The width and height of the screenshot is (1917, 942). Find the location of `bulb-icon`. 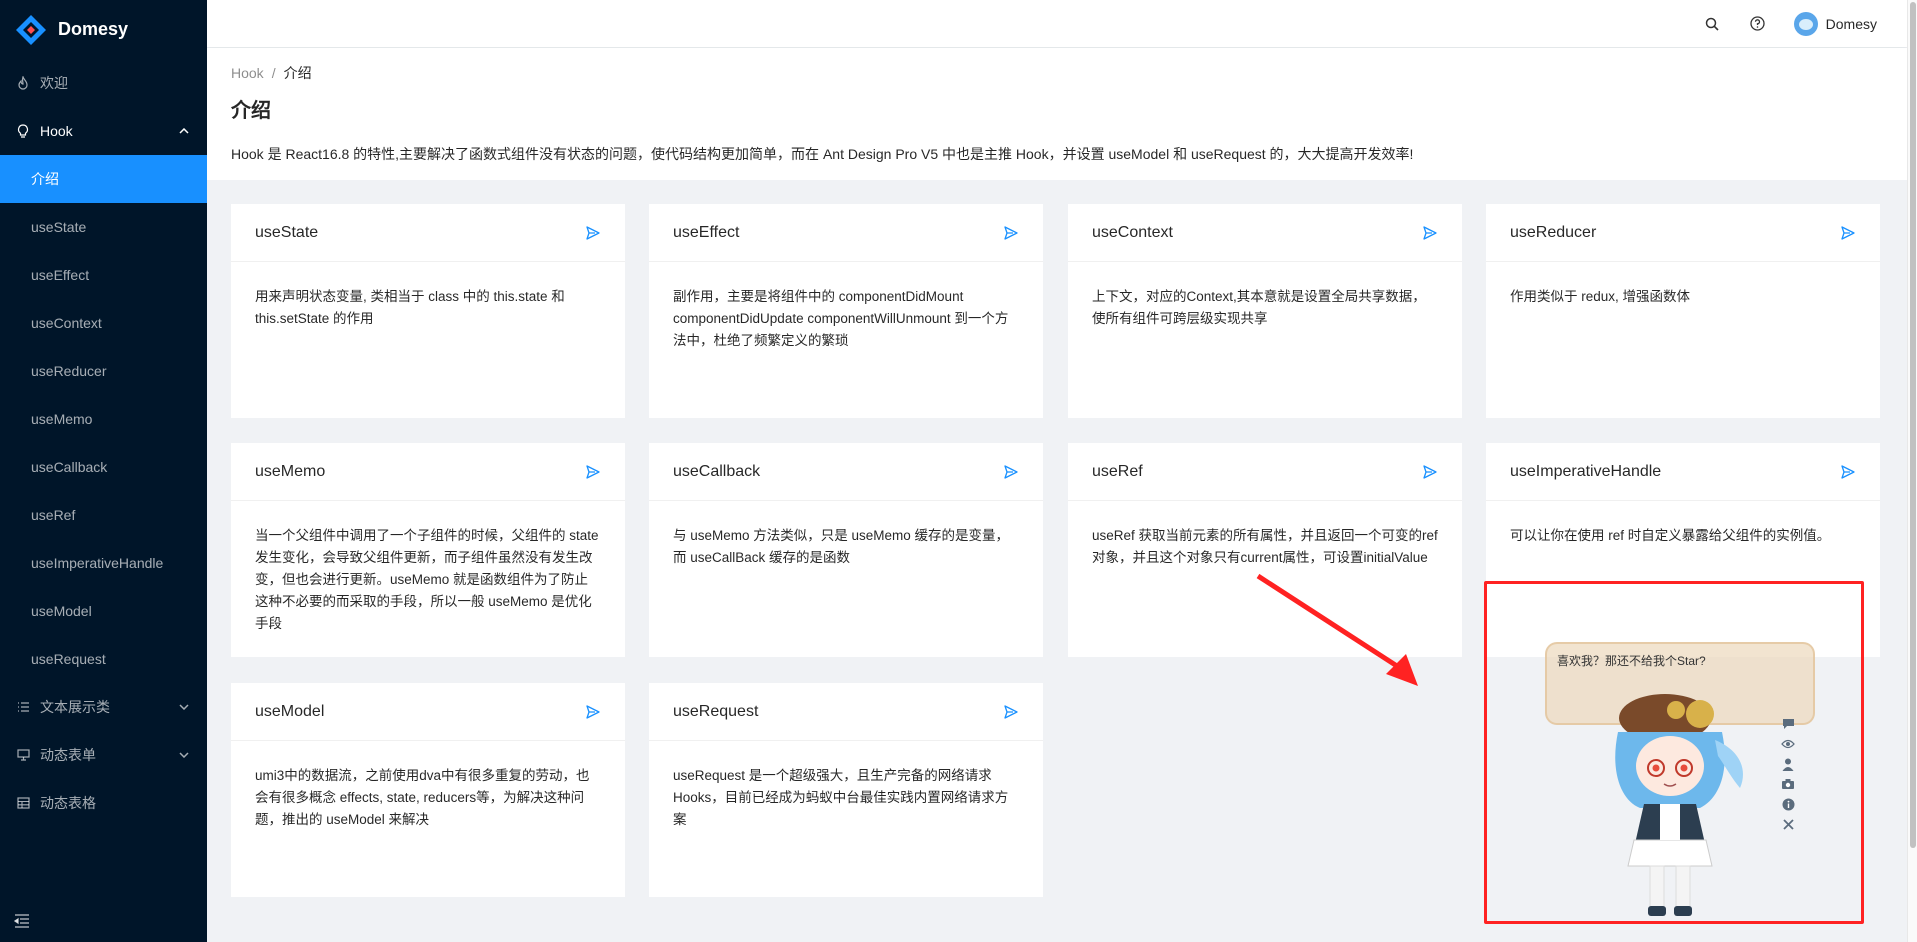

bulb-icon is located at coordinates (23, 131).